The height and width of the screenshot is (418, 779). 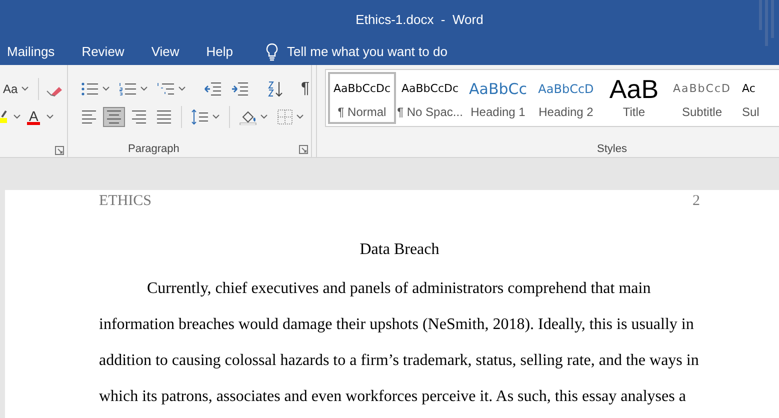 I want to click on ribbon-tab: Mailings, so click(x=31, y=51).